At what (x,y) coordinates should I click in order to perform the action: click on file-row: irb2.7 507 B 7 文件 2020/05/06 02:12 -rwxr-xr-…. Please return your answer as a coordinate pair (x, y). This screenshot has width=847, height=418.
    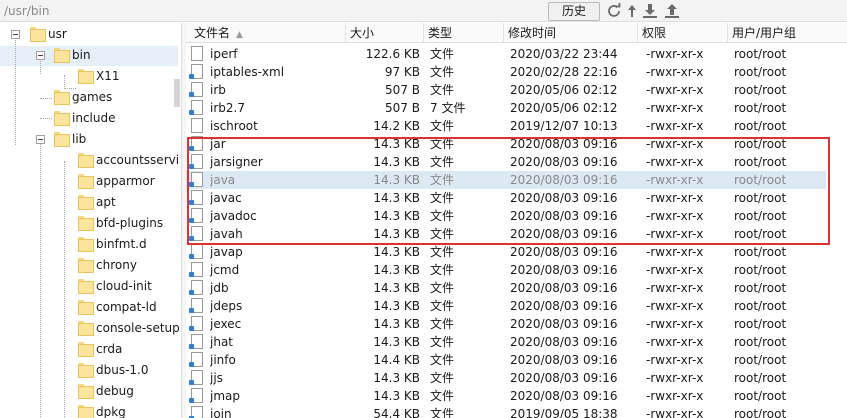
    Looking at the image, I should click on (506, 108).